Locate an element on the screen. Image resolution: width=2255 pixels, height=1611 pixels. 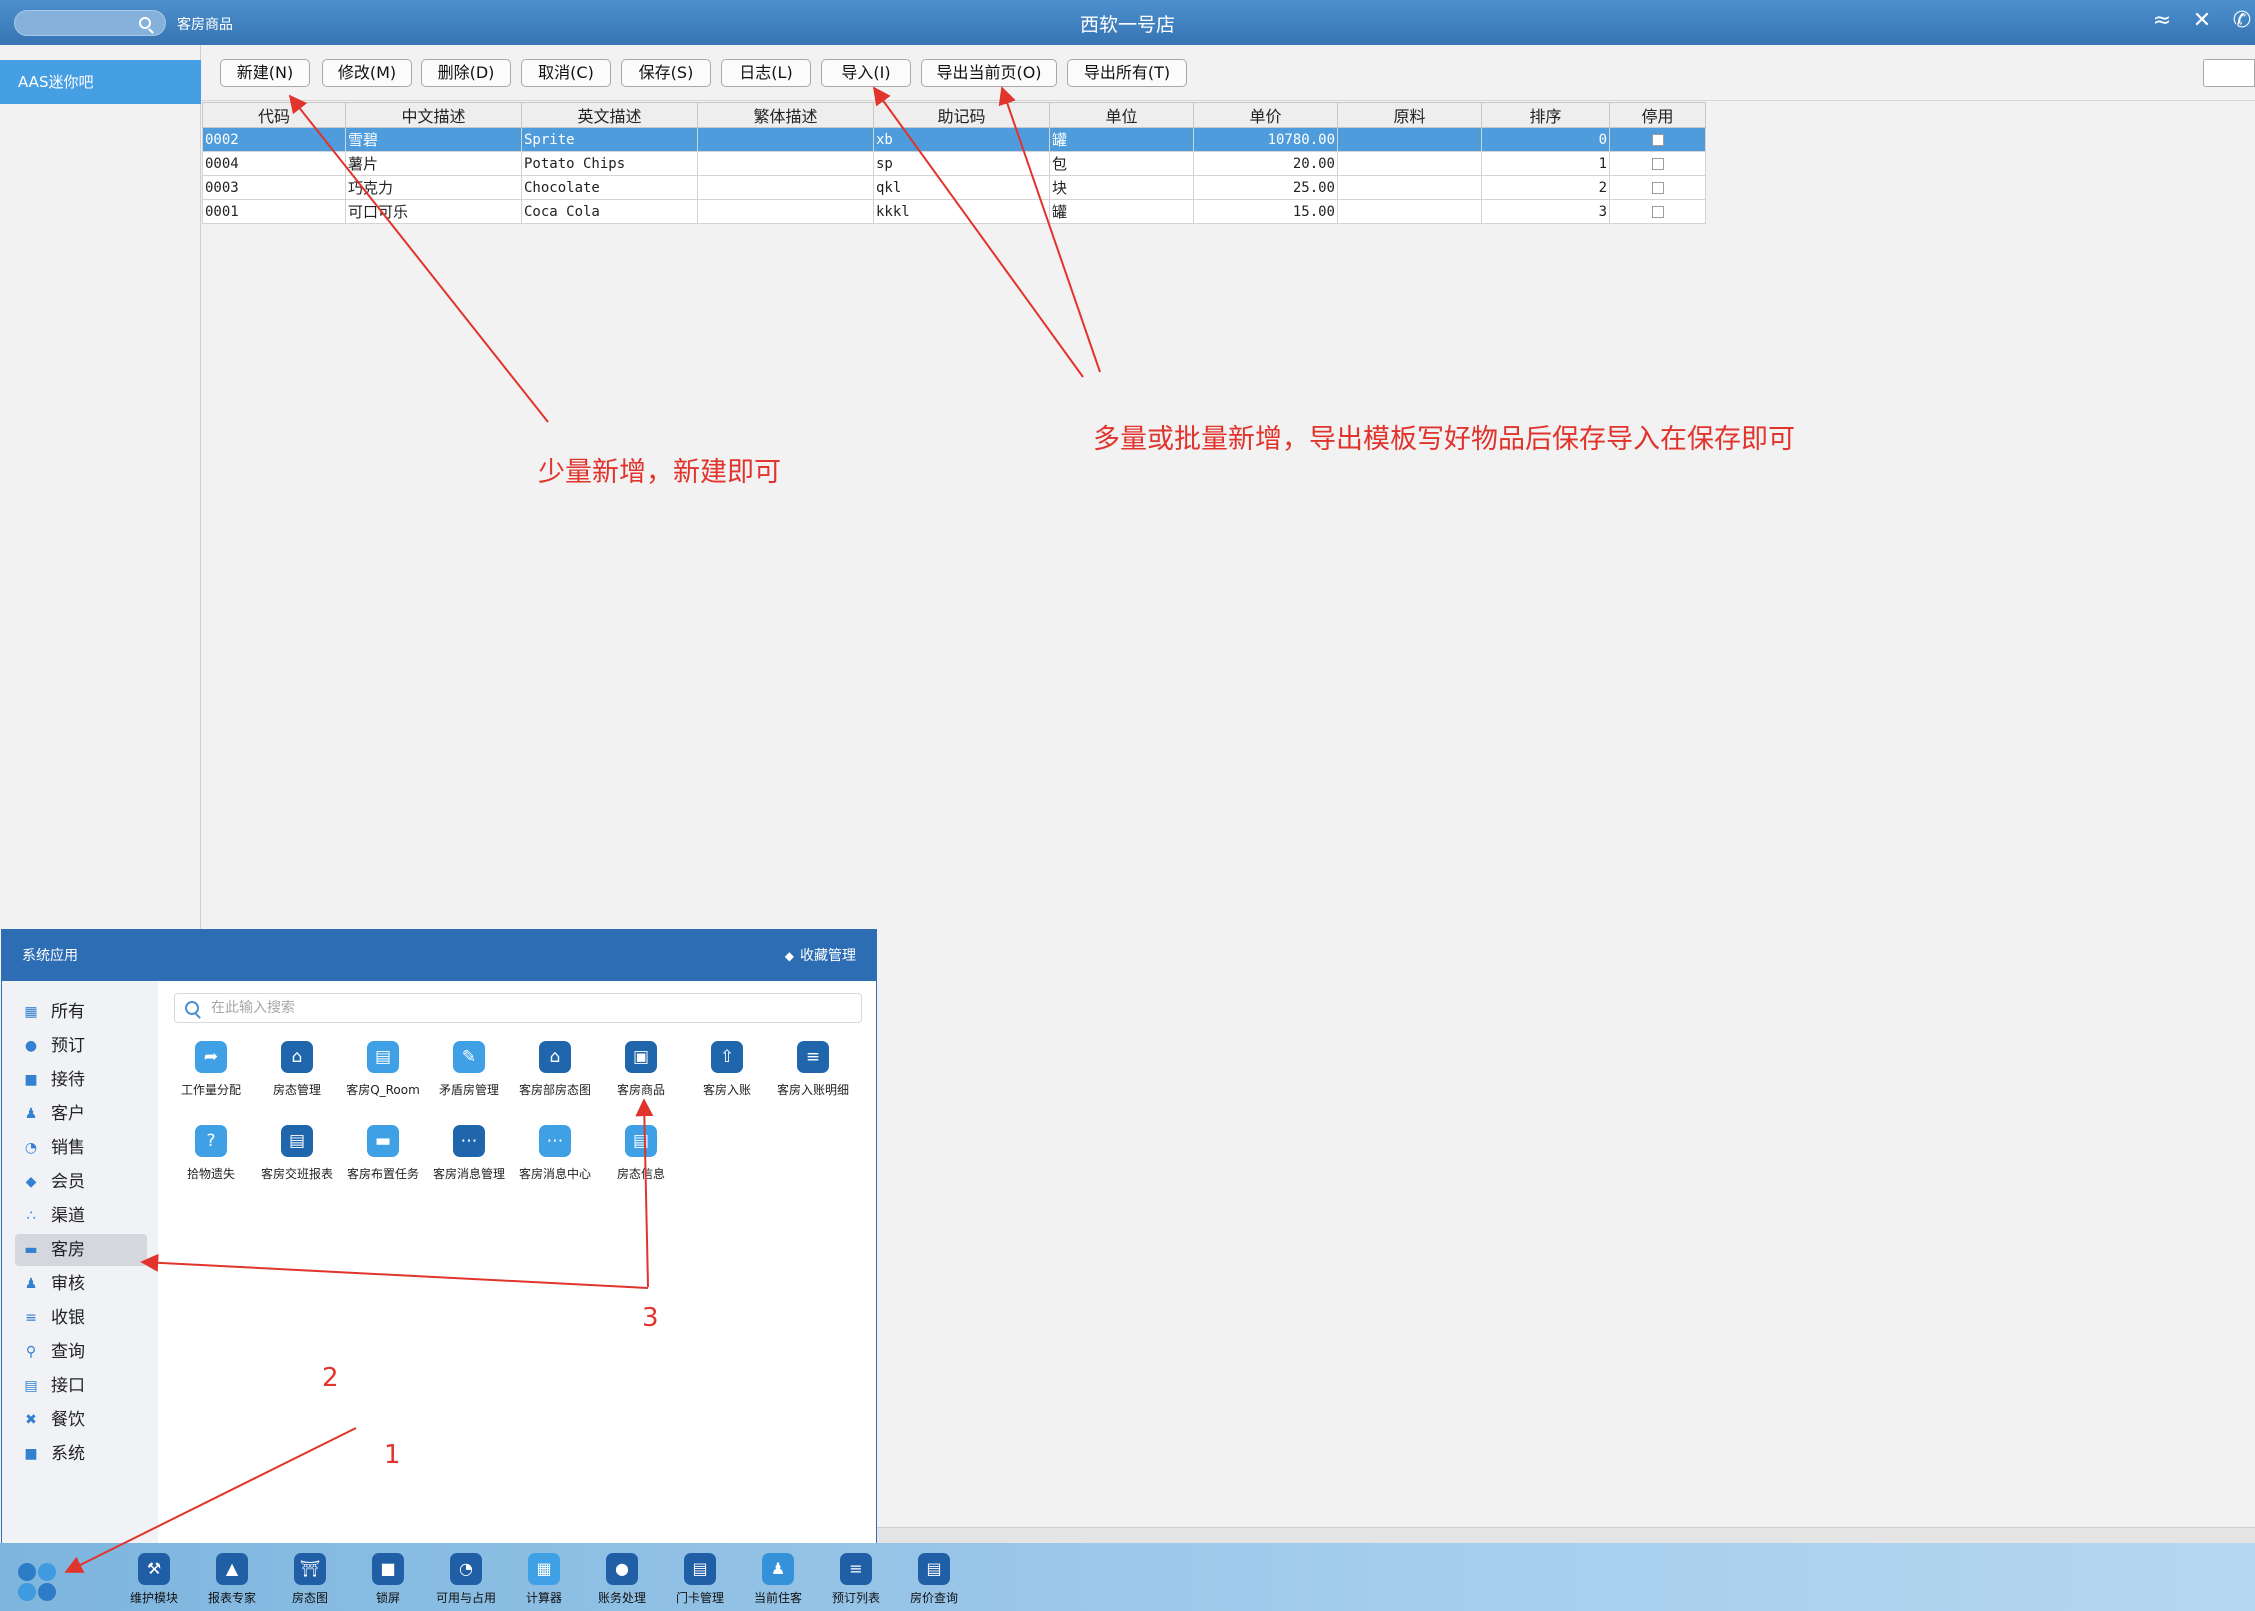
taskbar-key-card: ▤ 门卡管理 is located at coordinates (700, 1579).